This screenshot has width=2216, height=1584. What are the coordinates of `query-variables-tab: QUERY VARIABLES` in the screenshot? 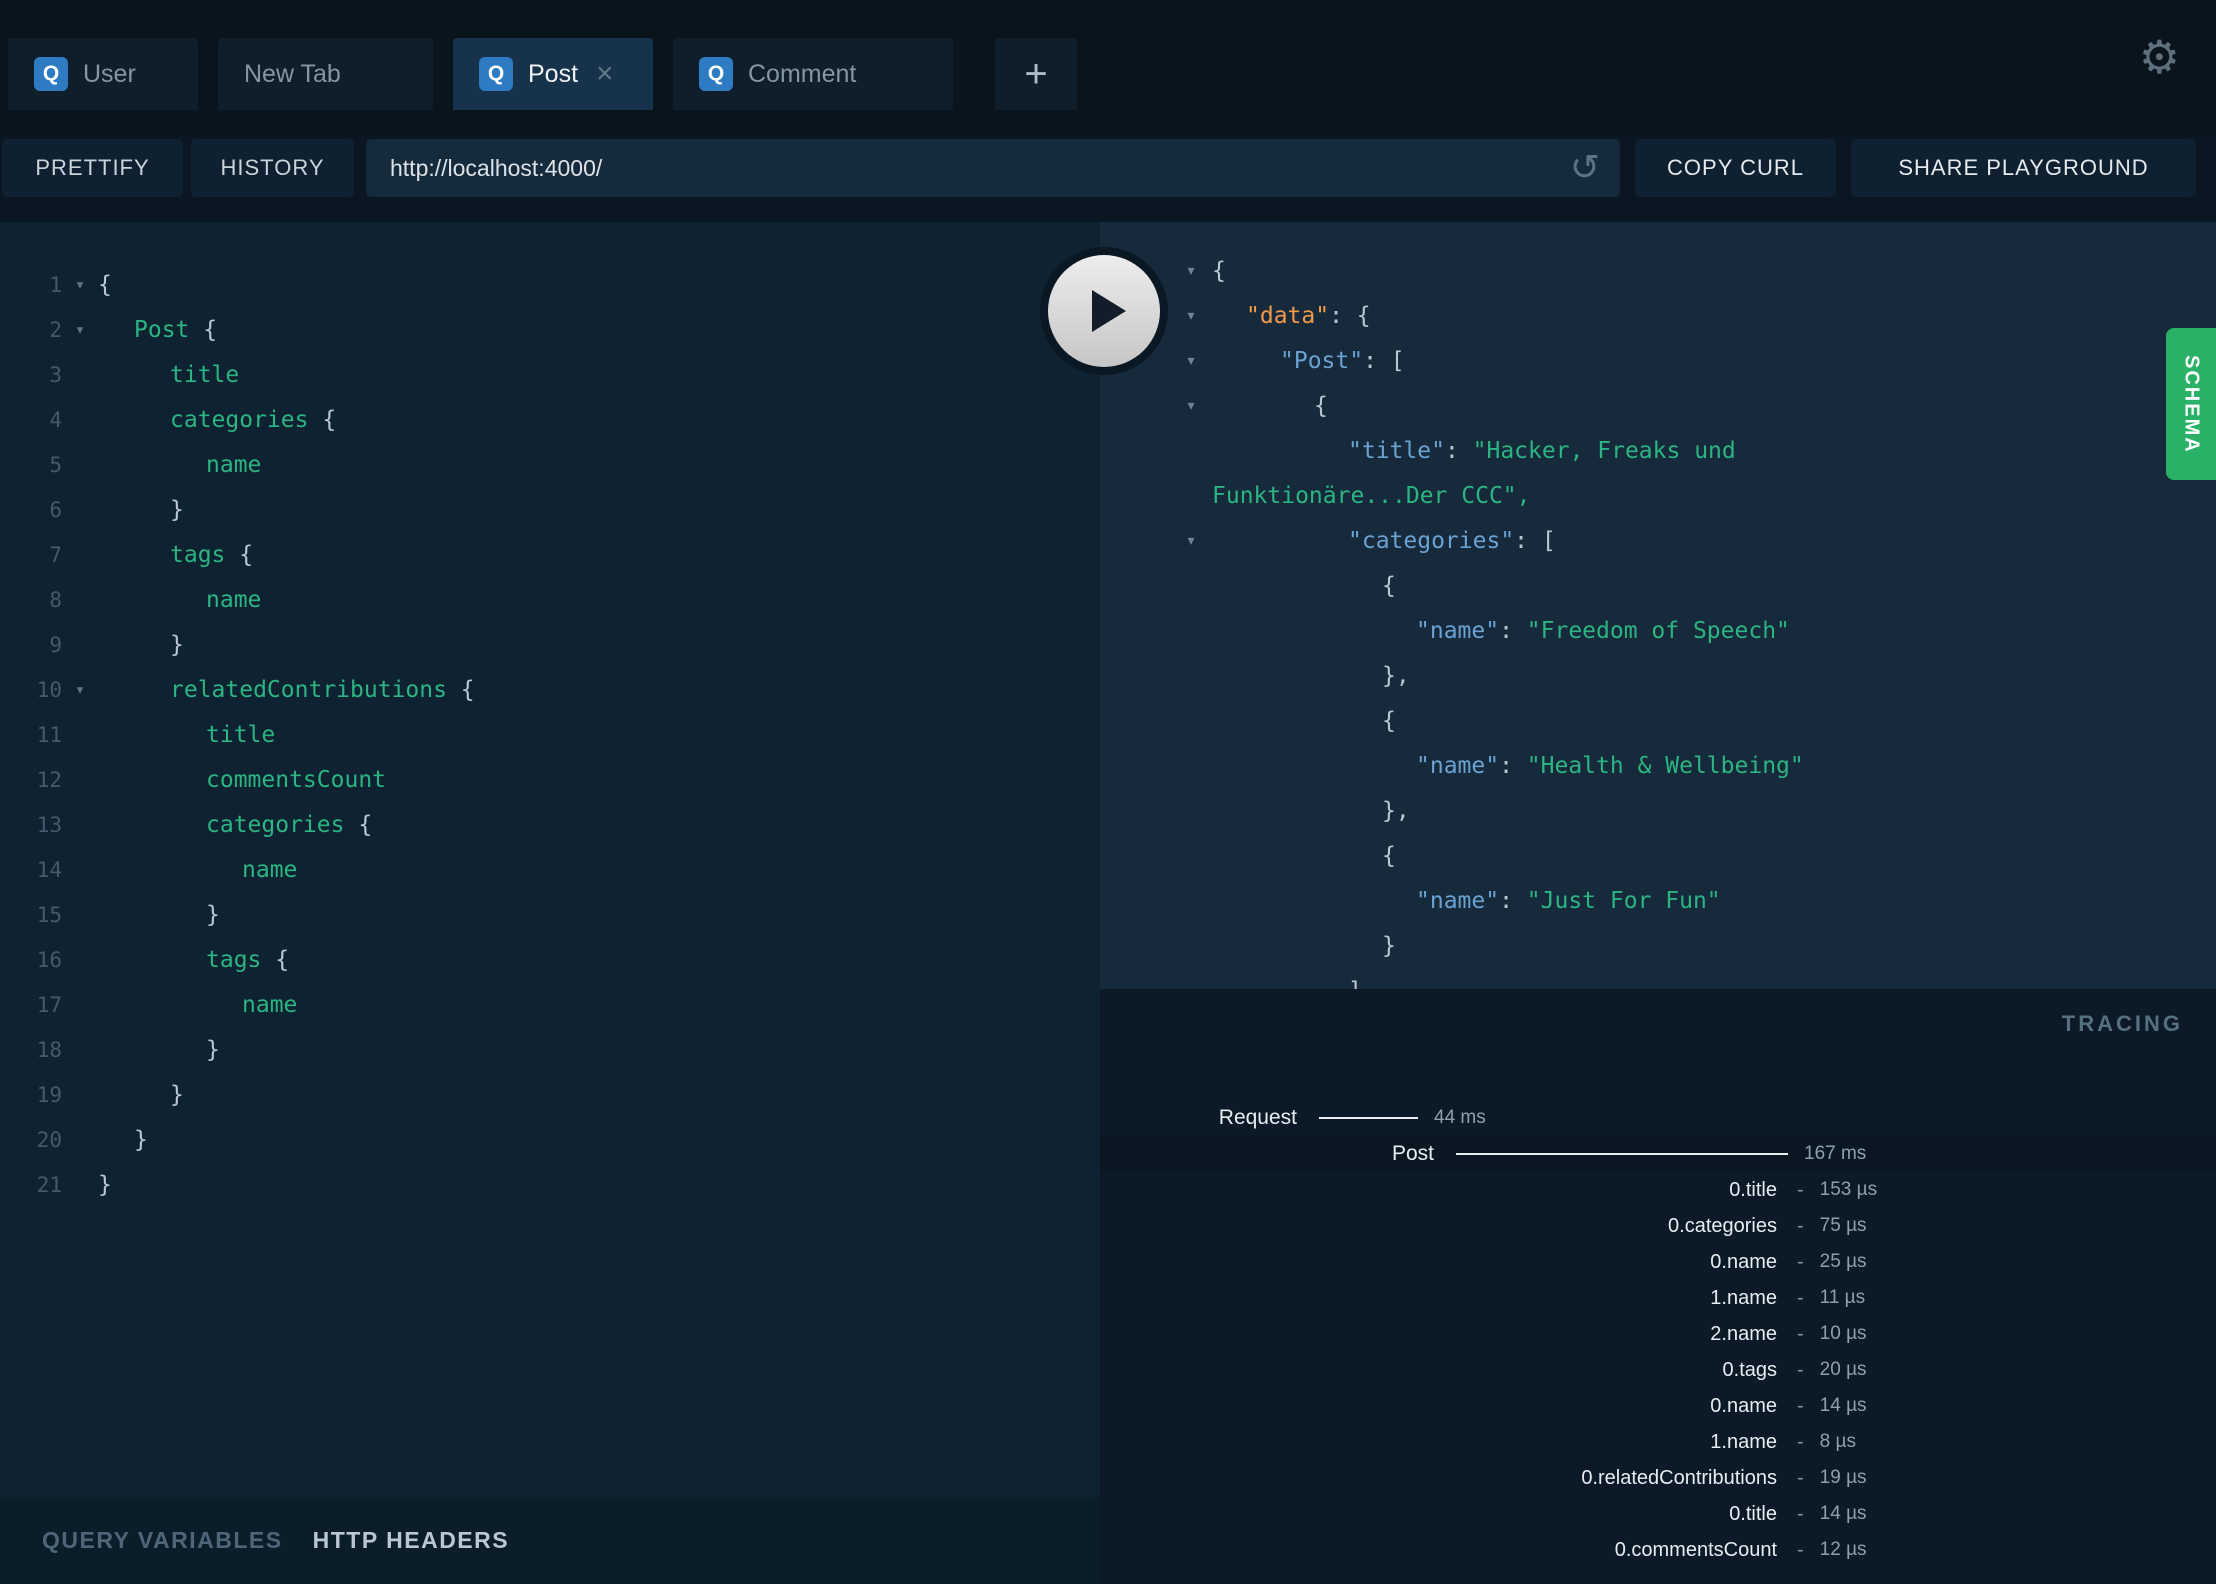 It's located at (162, 1540).